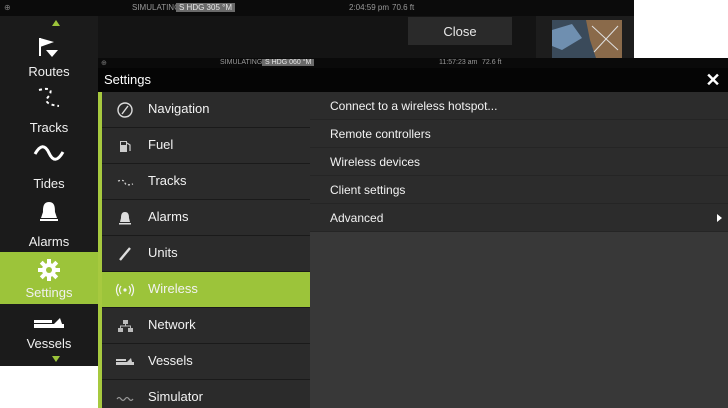 Image resolution: width=728 pixels, height=408 pixels. What do you see at coordinates (719, 218) in the screenshot?
I see `chevron-right-icon` at bounding box center [719, 218].